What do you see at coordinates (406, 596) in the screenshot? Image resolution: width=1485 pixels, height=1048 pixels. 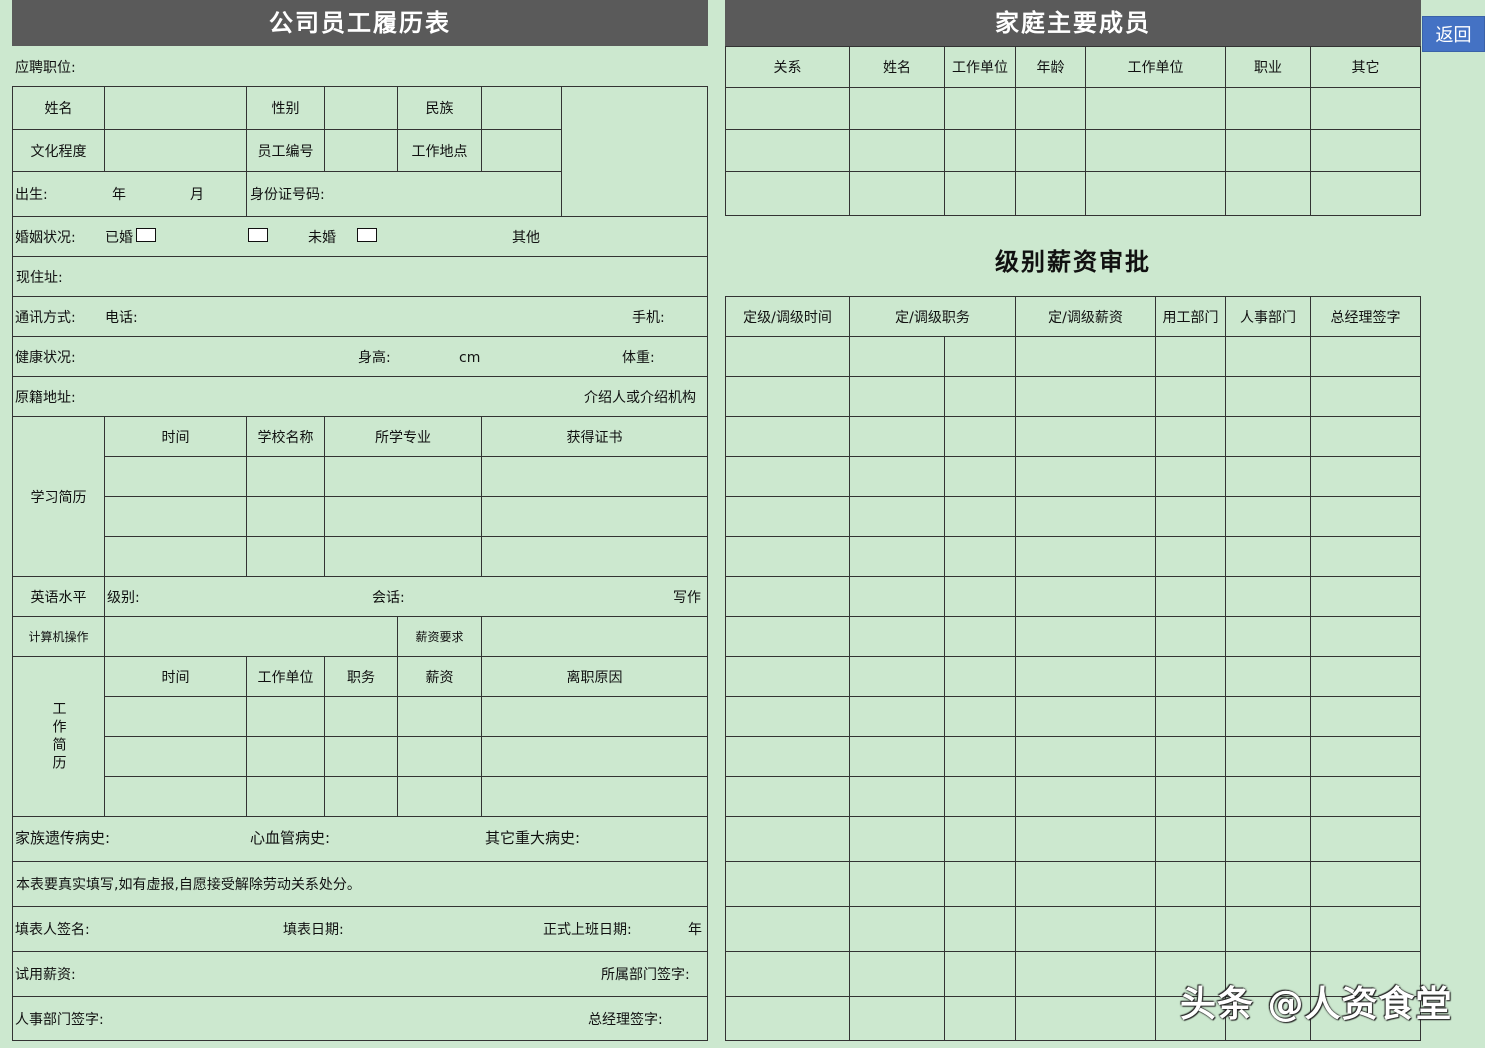 I see `english-row` at bounding box center [406, 596].